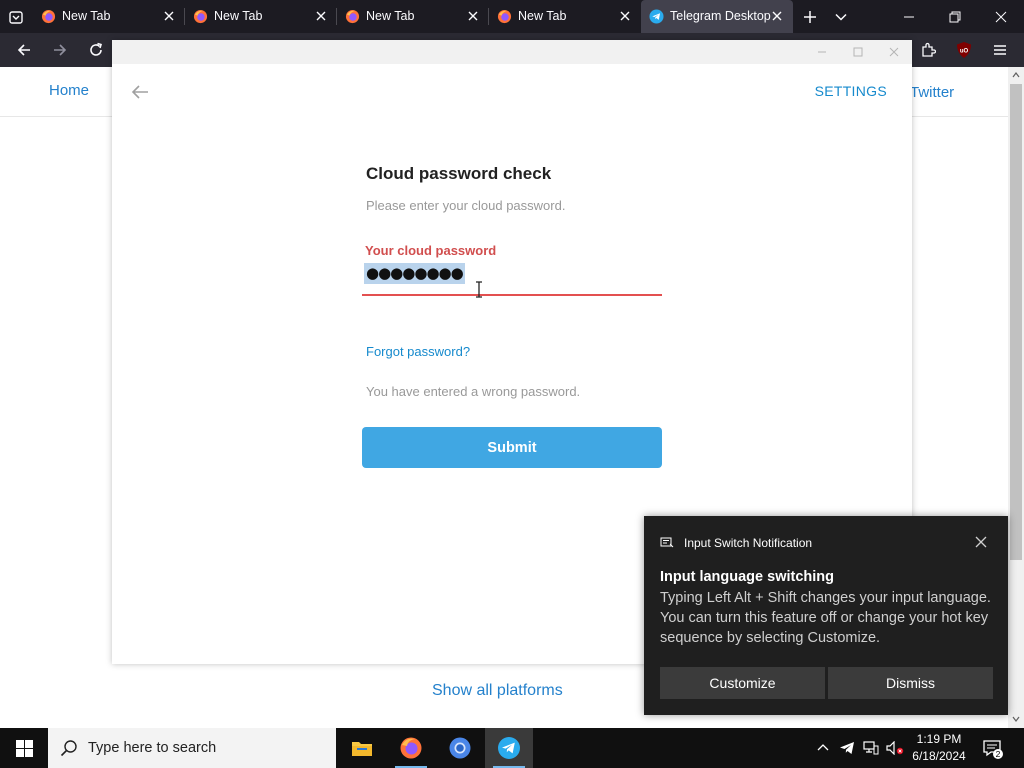 The image size is (1024, 768). I want to click on browser-tab-active: Telegram Desktop, so click(717, 16).